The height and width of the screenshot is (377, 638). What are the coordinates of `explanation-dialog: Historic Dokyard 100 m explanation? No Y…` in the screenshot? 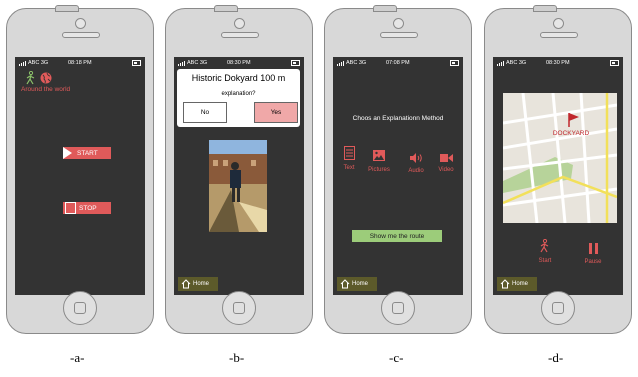 It's located at (238, 98).